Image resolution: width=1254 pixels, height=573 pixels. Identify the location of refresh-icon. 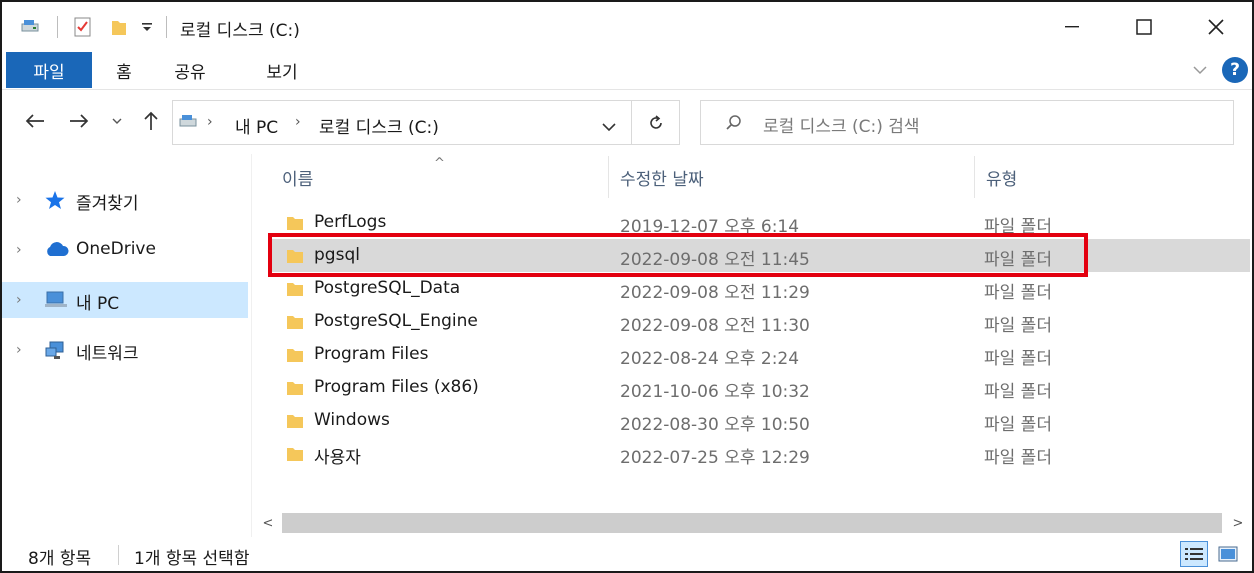
(655, 121).